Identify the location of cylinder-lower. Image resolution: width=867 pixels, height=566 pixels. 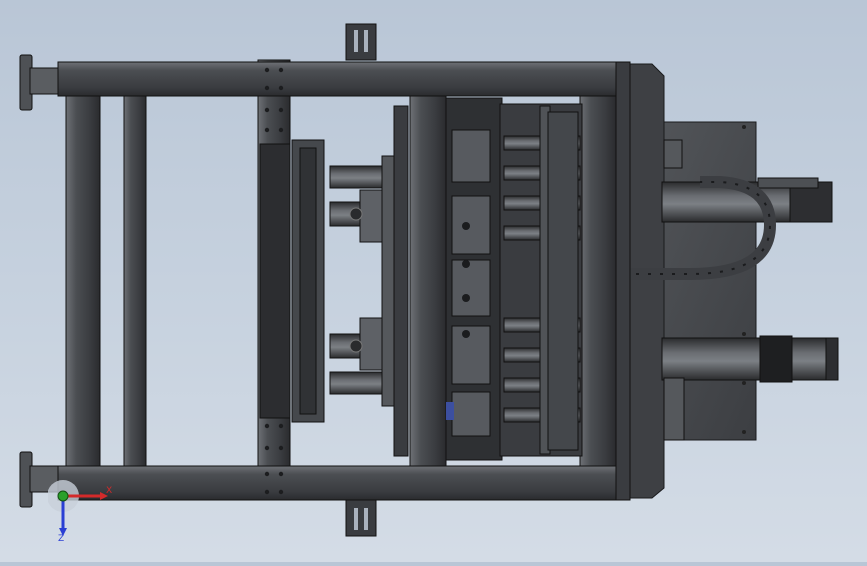
(750, 359).